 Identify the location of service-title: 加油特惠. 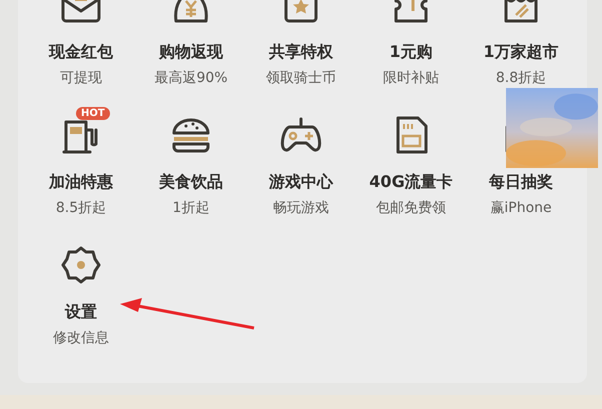
(81, 182).